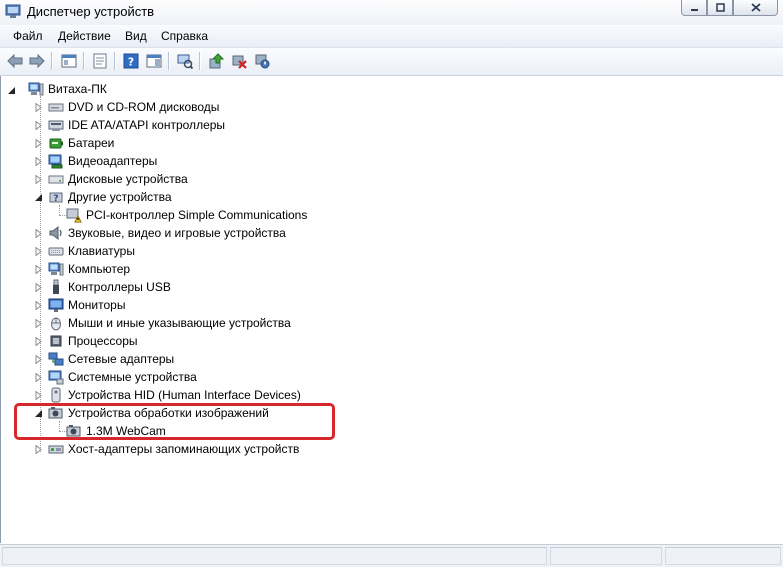 The image size is (783, 567). I want to click on help-icon: ?, so click(131, 61).